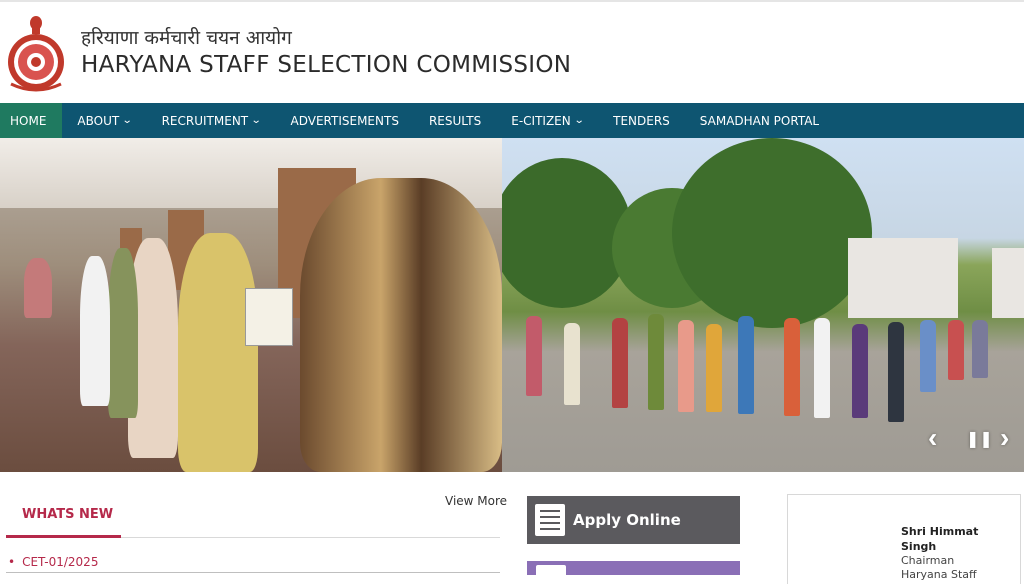 Image resolution: width=1024 pixels, height=584 pixels. What do you see at coordinates (98, 120) in the screenshot?
I see `nav-item-label: ABOUT` at bounding box center [98, 120].